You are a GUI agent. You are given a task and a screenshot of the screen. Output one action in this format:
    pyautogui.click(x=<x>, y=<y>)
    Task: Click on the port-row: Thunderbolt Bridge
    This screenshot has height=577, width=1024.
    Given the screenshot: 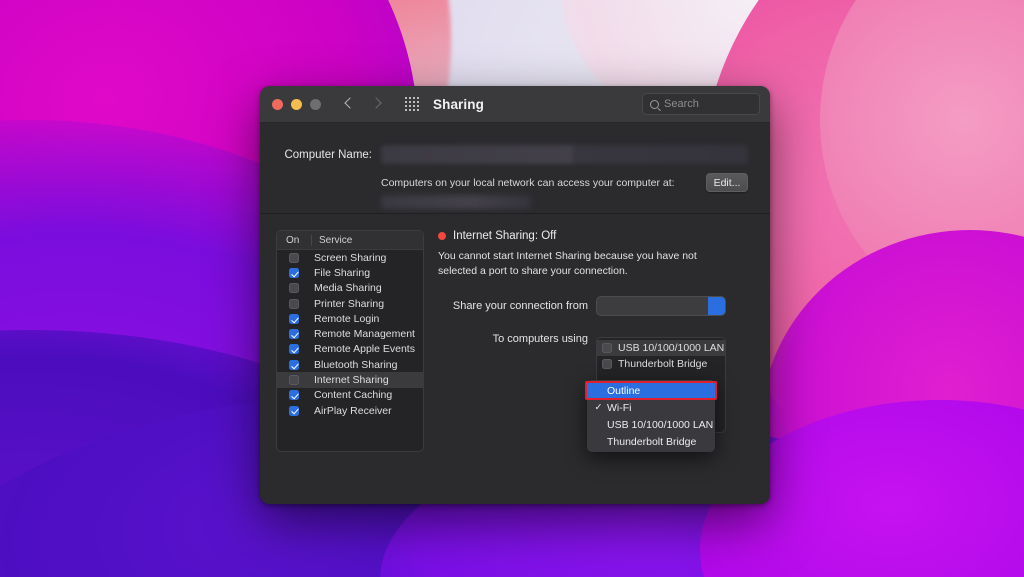 What is the action you would take?
    pyautogui.click(x=661, y=364)
    